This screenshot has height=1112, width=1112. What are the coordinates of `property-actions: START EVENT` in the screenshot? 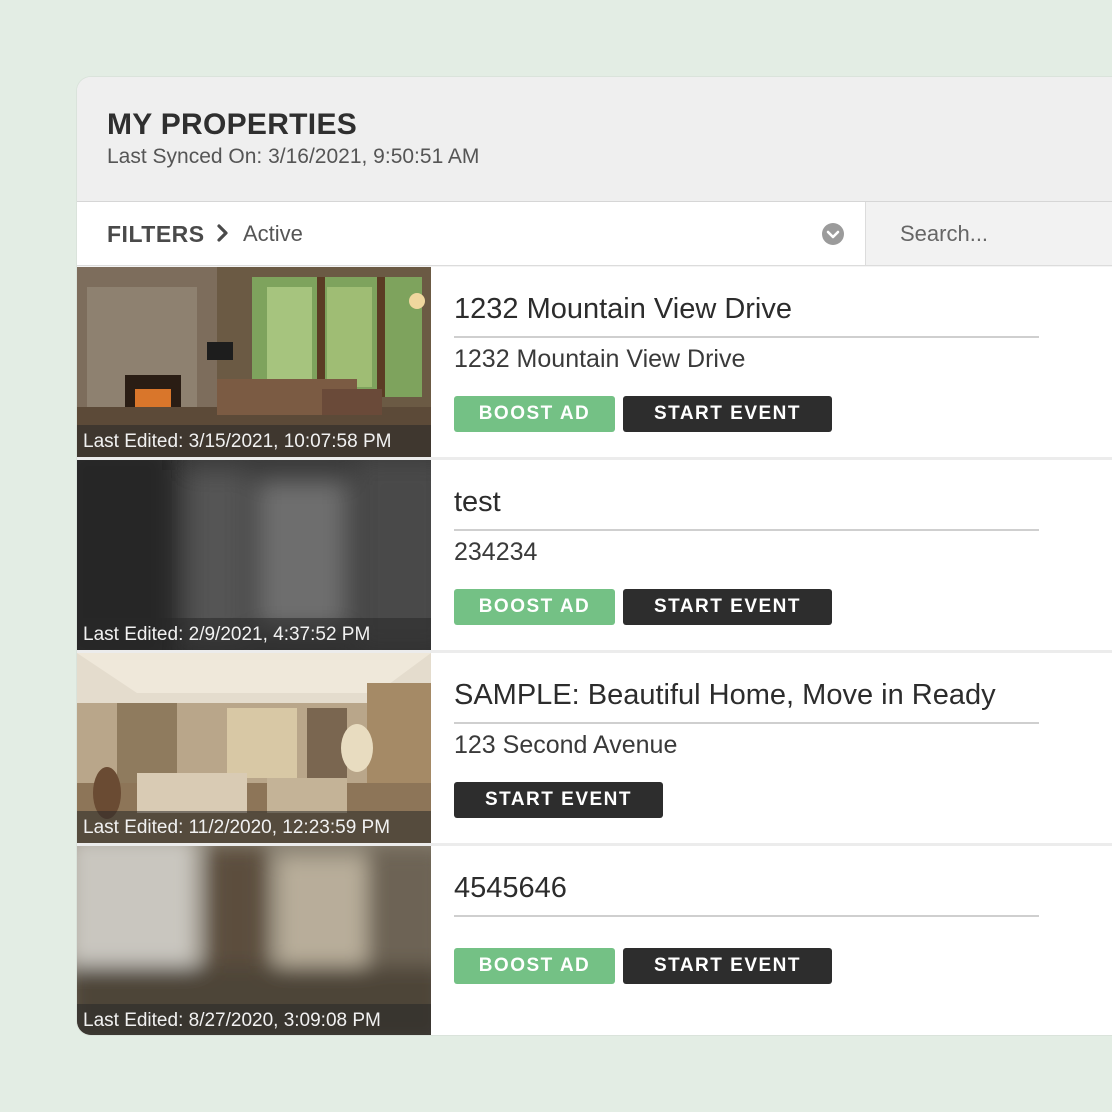 It's located at (558, 800).